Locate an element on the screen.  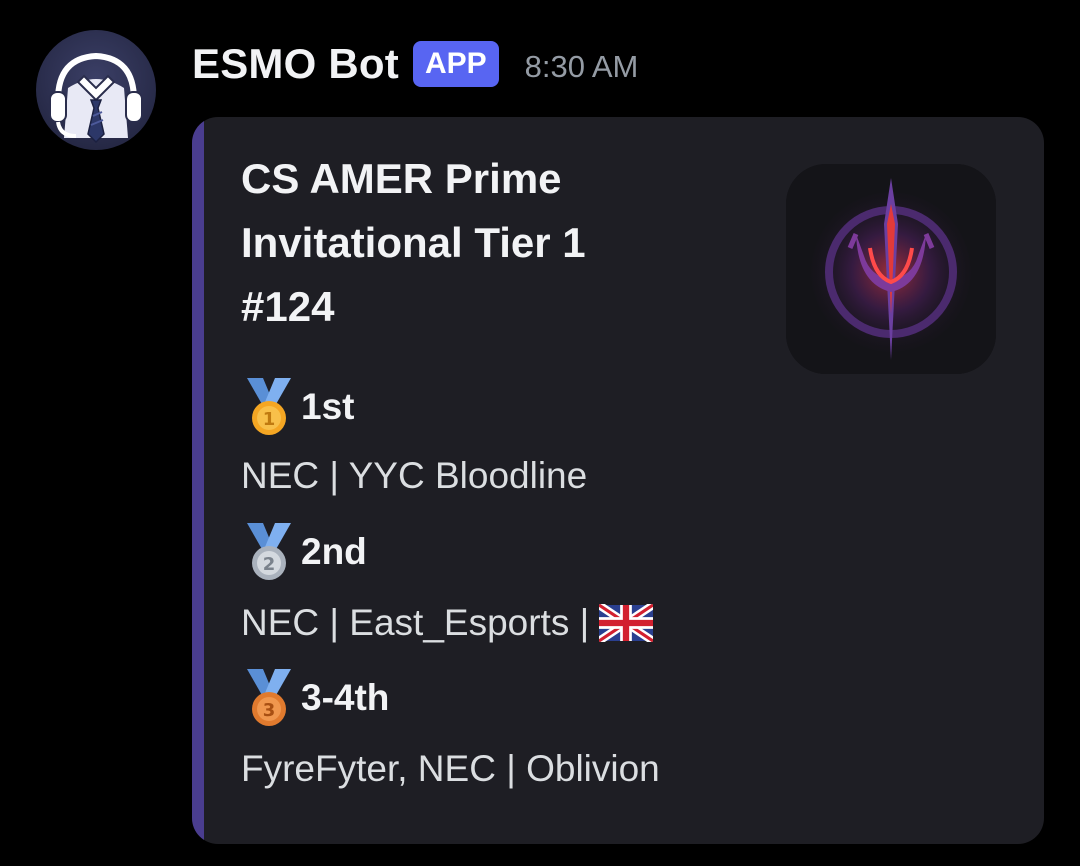
message-header: ESMO Bot APP 8:30 AM is located at coordinates (415, 64).